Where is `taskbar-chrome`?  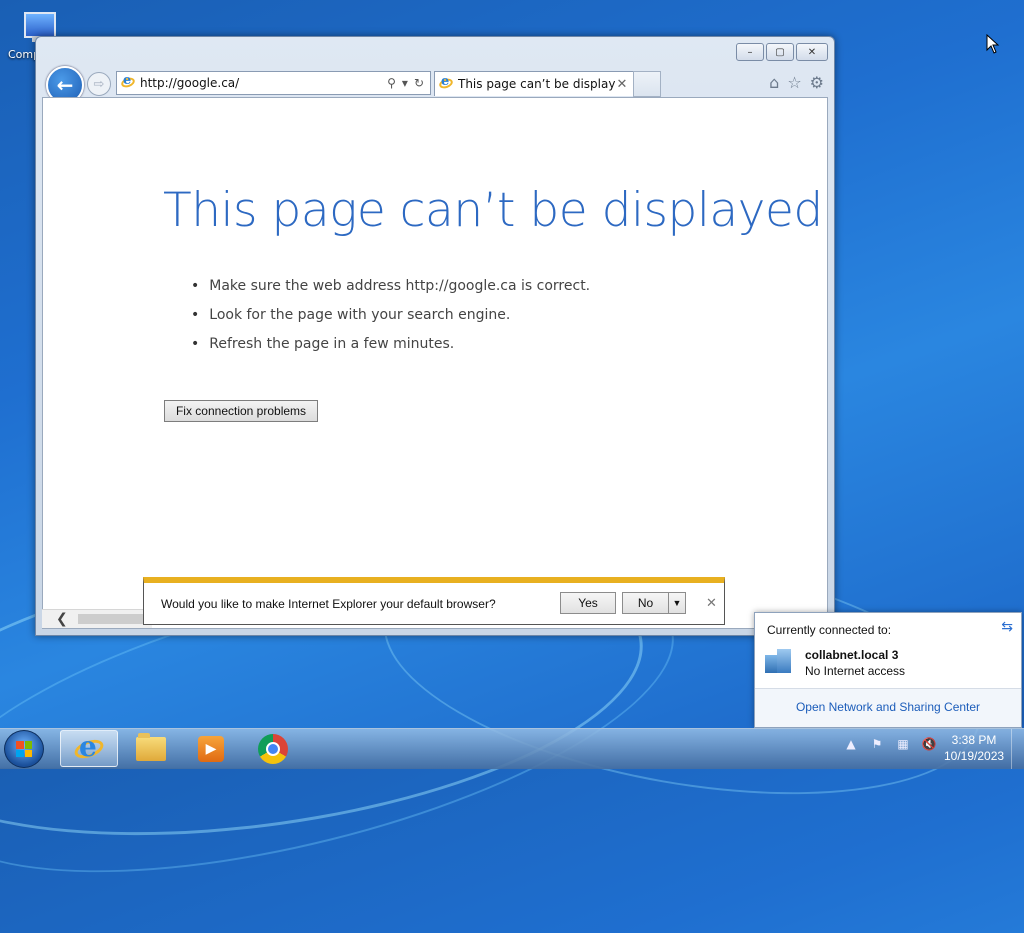 taskbar-chrome is located at coordinates (273, 748).